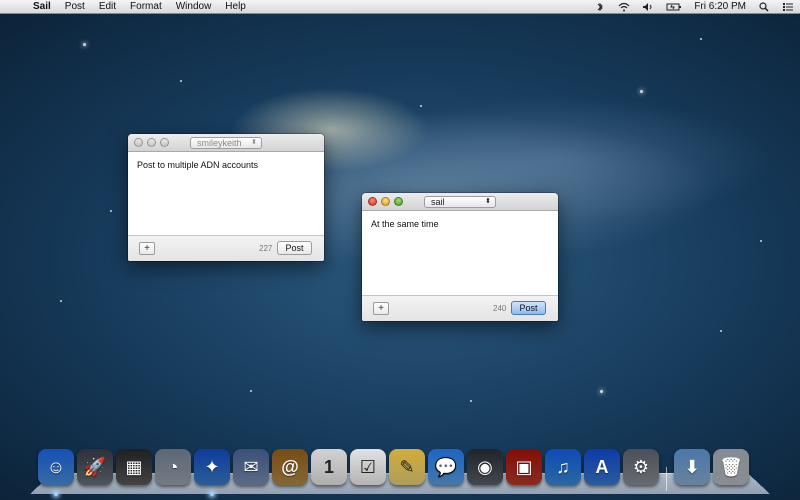  I want to click on mail-icon: ✉, so click(251, 467).